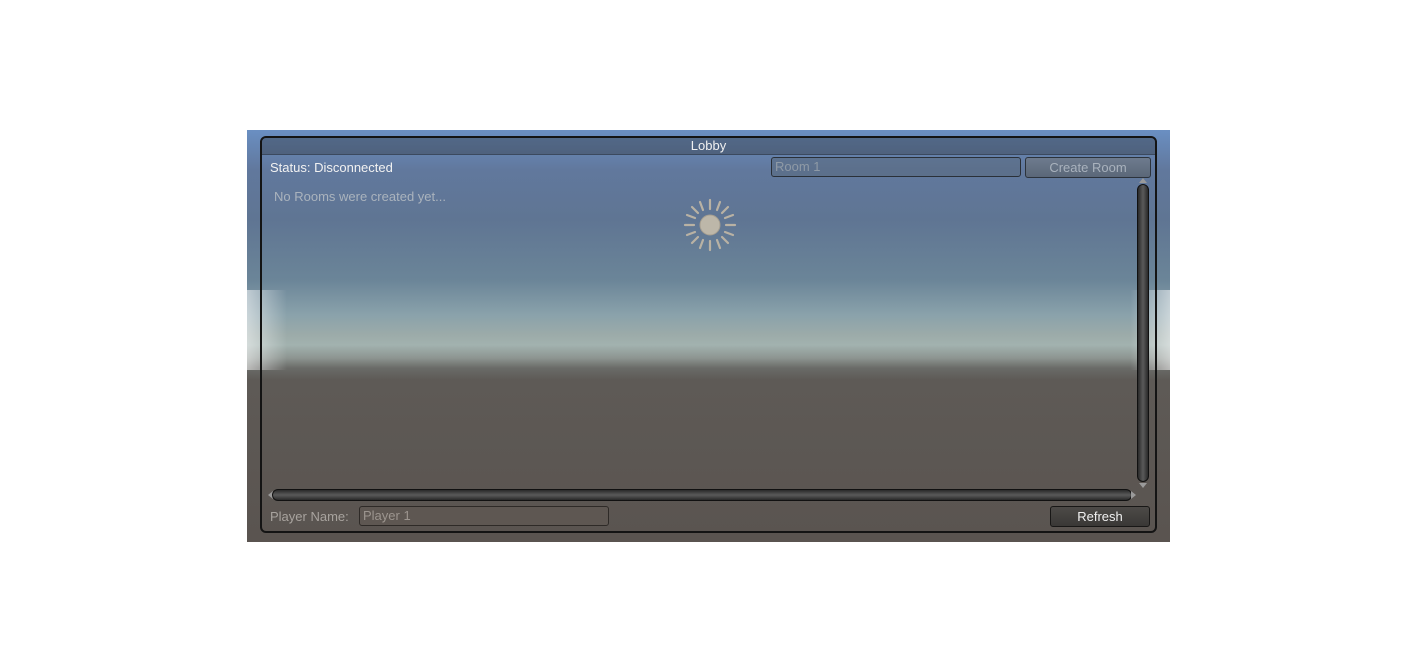 Image resolution: width=1416 pixels, height=672 pixels. I want to click on room-list-vertical-scrollbar, so click(1143, 333).